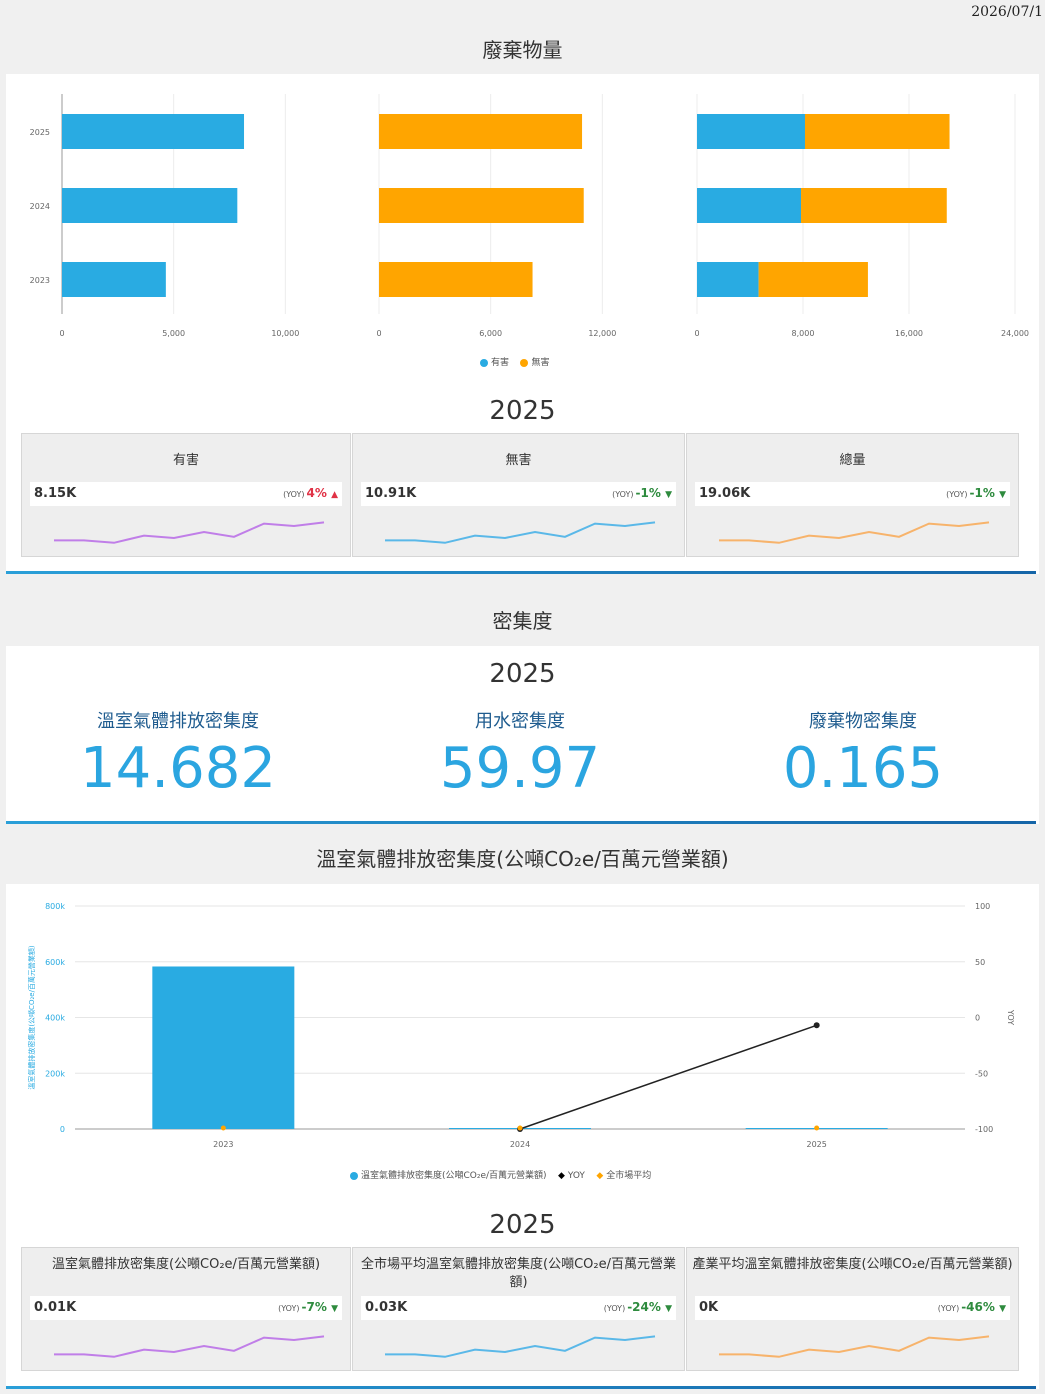 The image size is (1045, 1394). I want to click on y2-tick-label: -100, so click(984, 1129).